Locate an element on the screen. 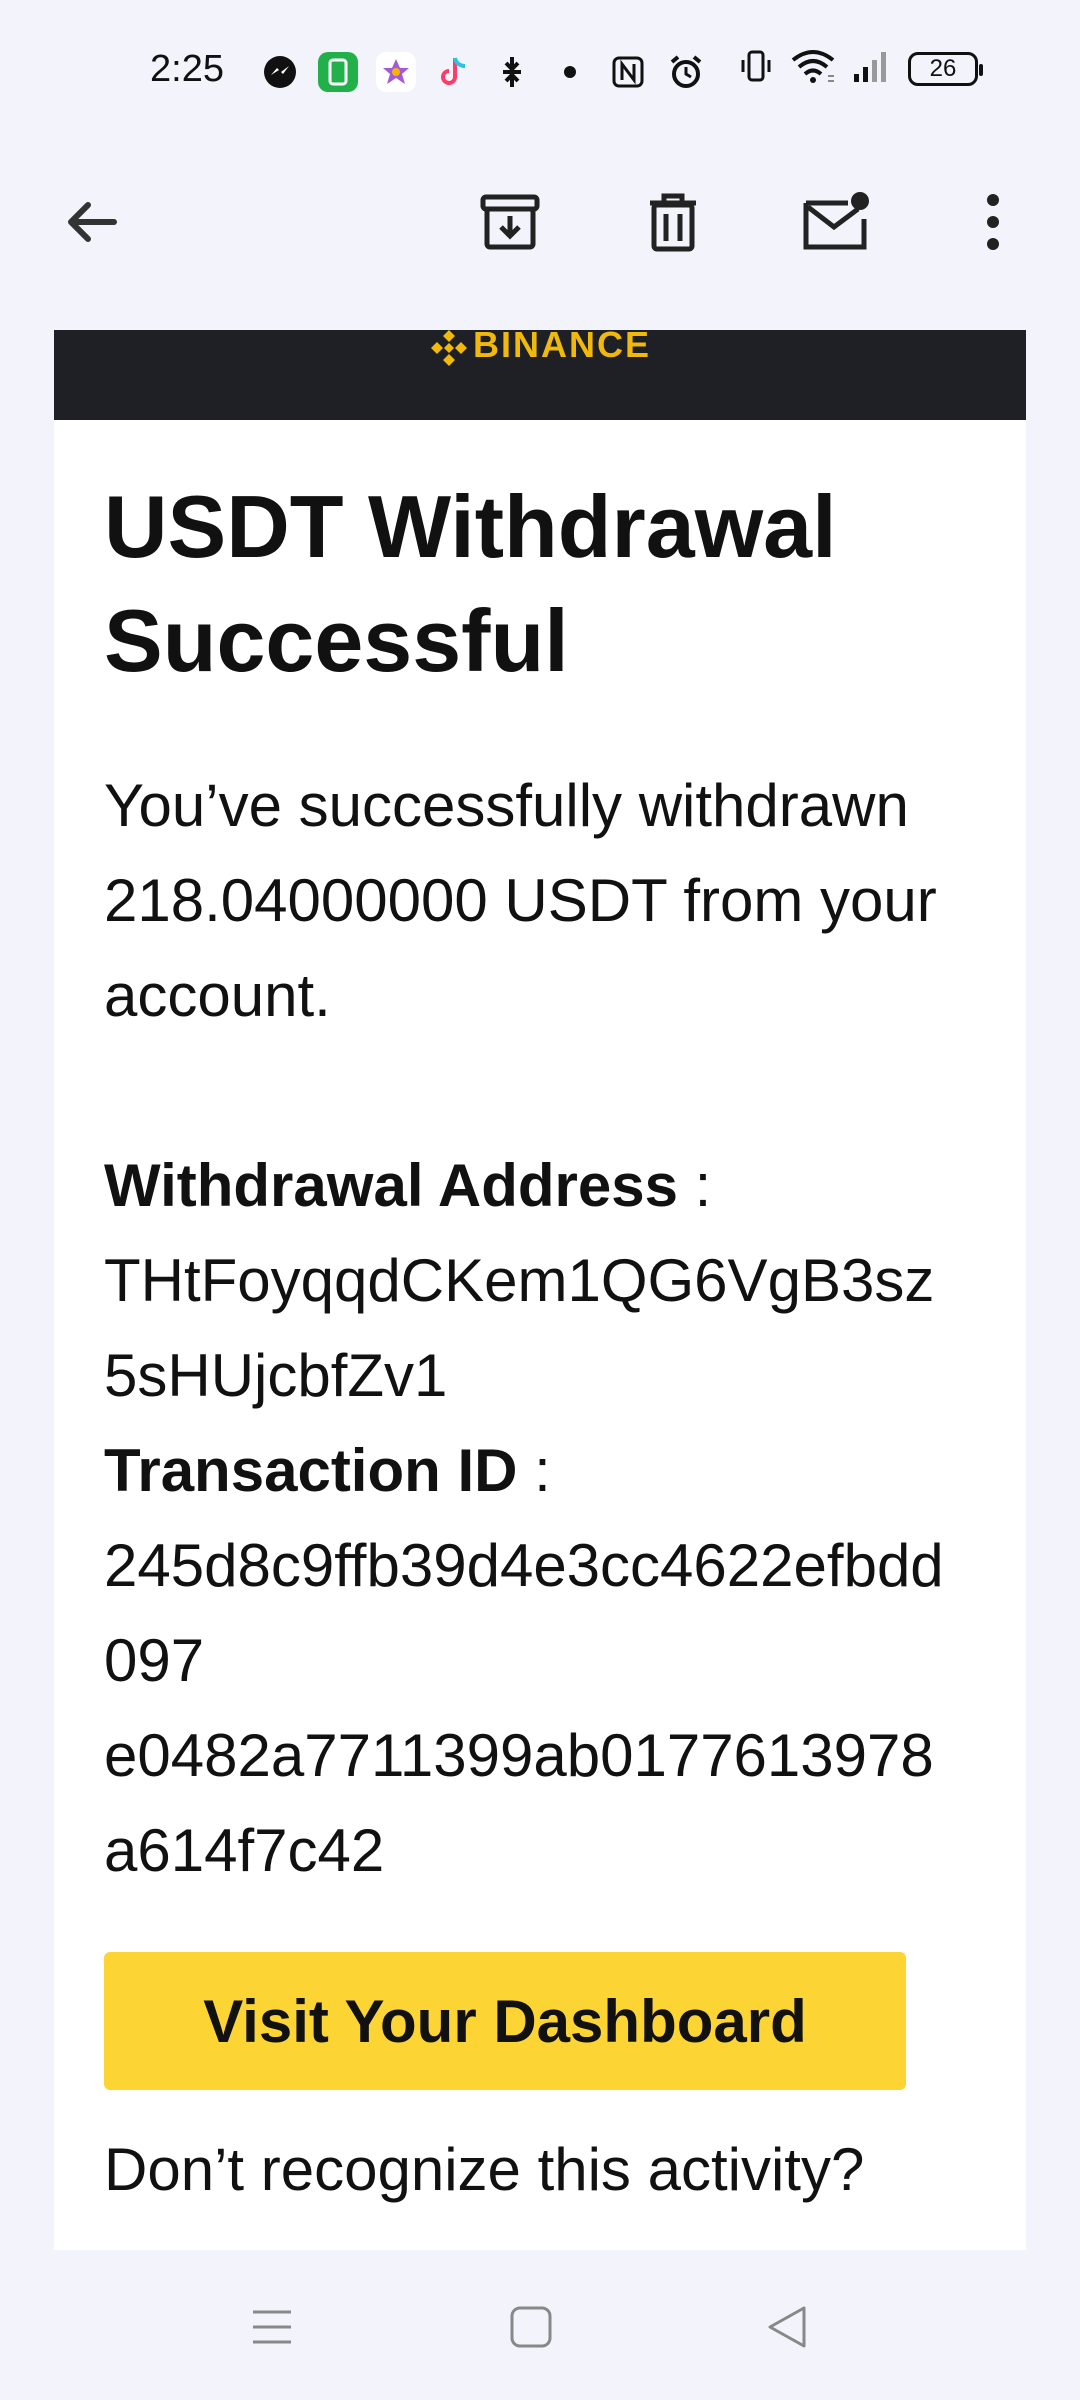  brand-name: BINANCE is located at coordinates (561, 347).